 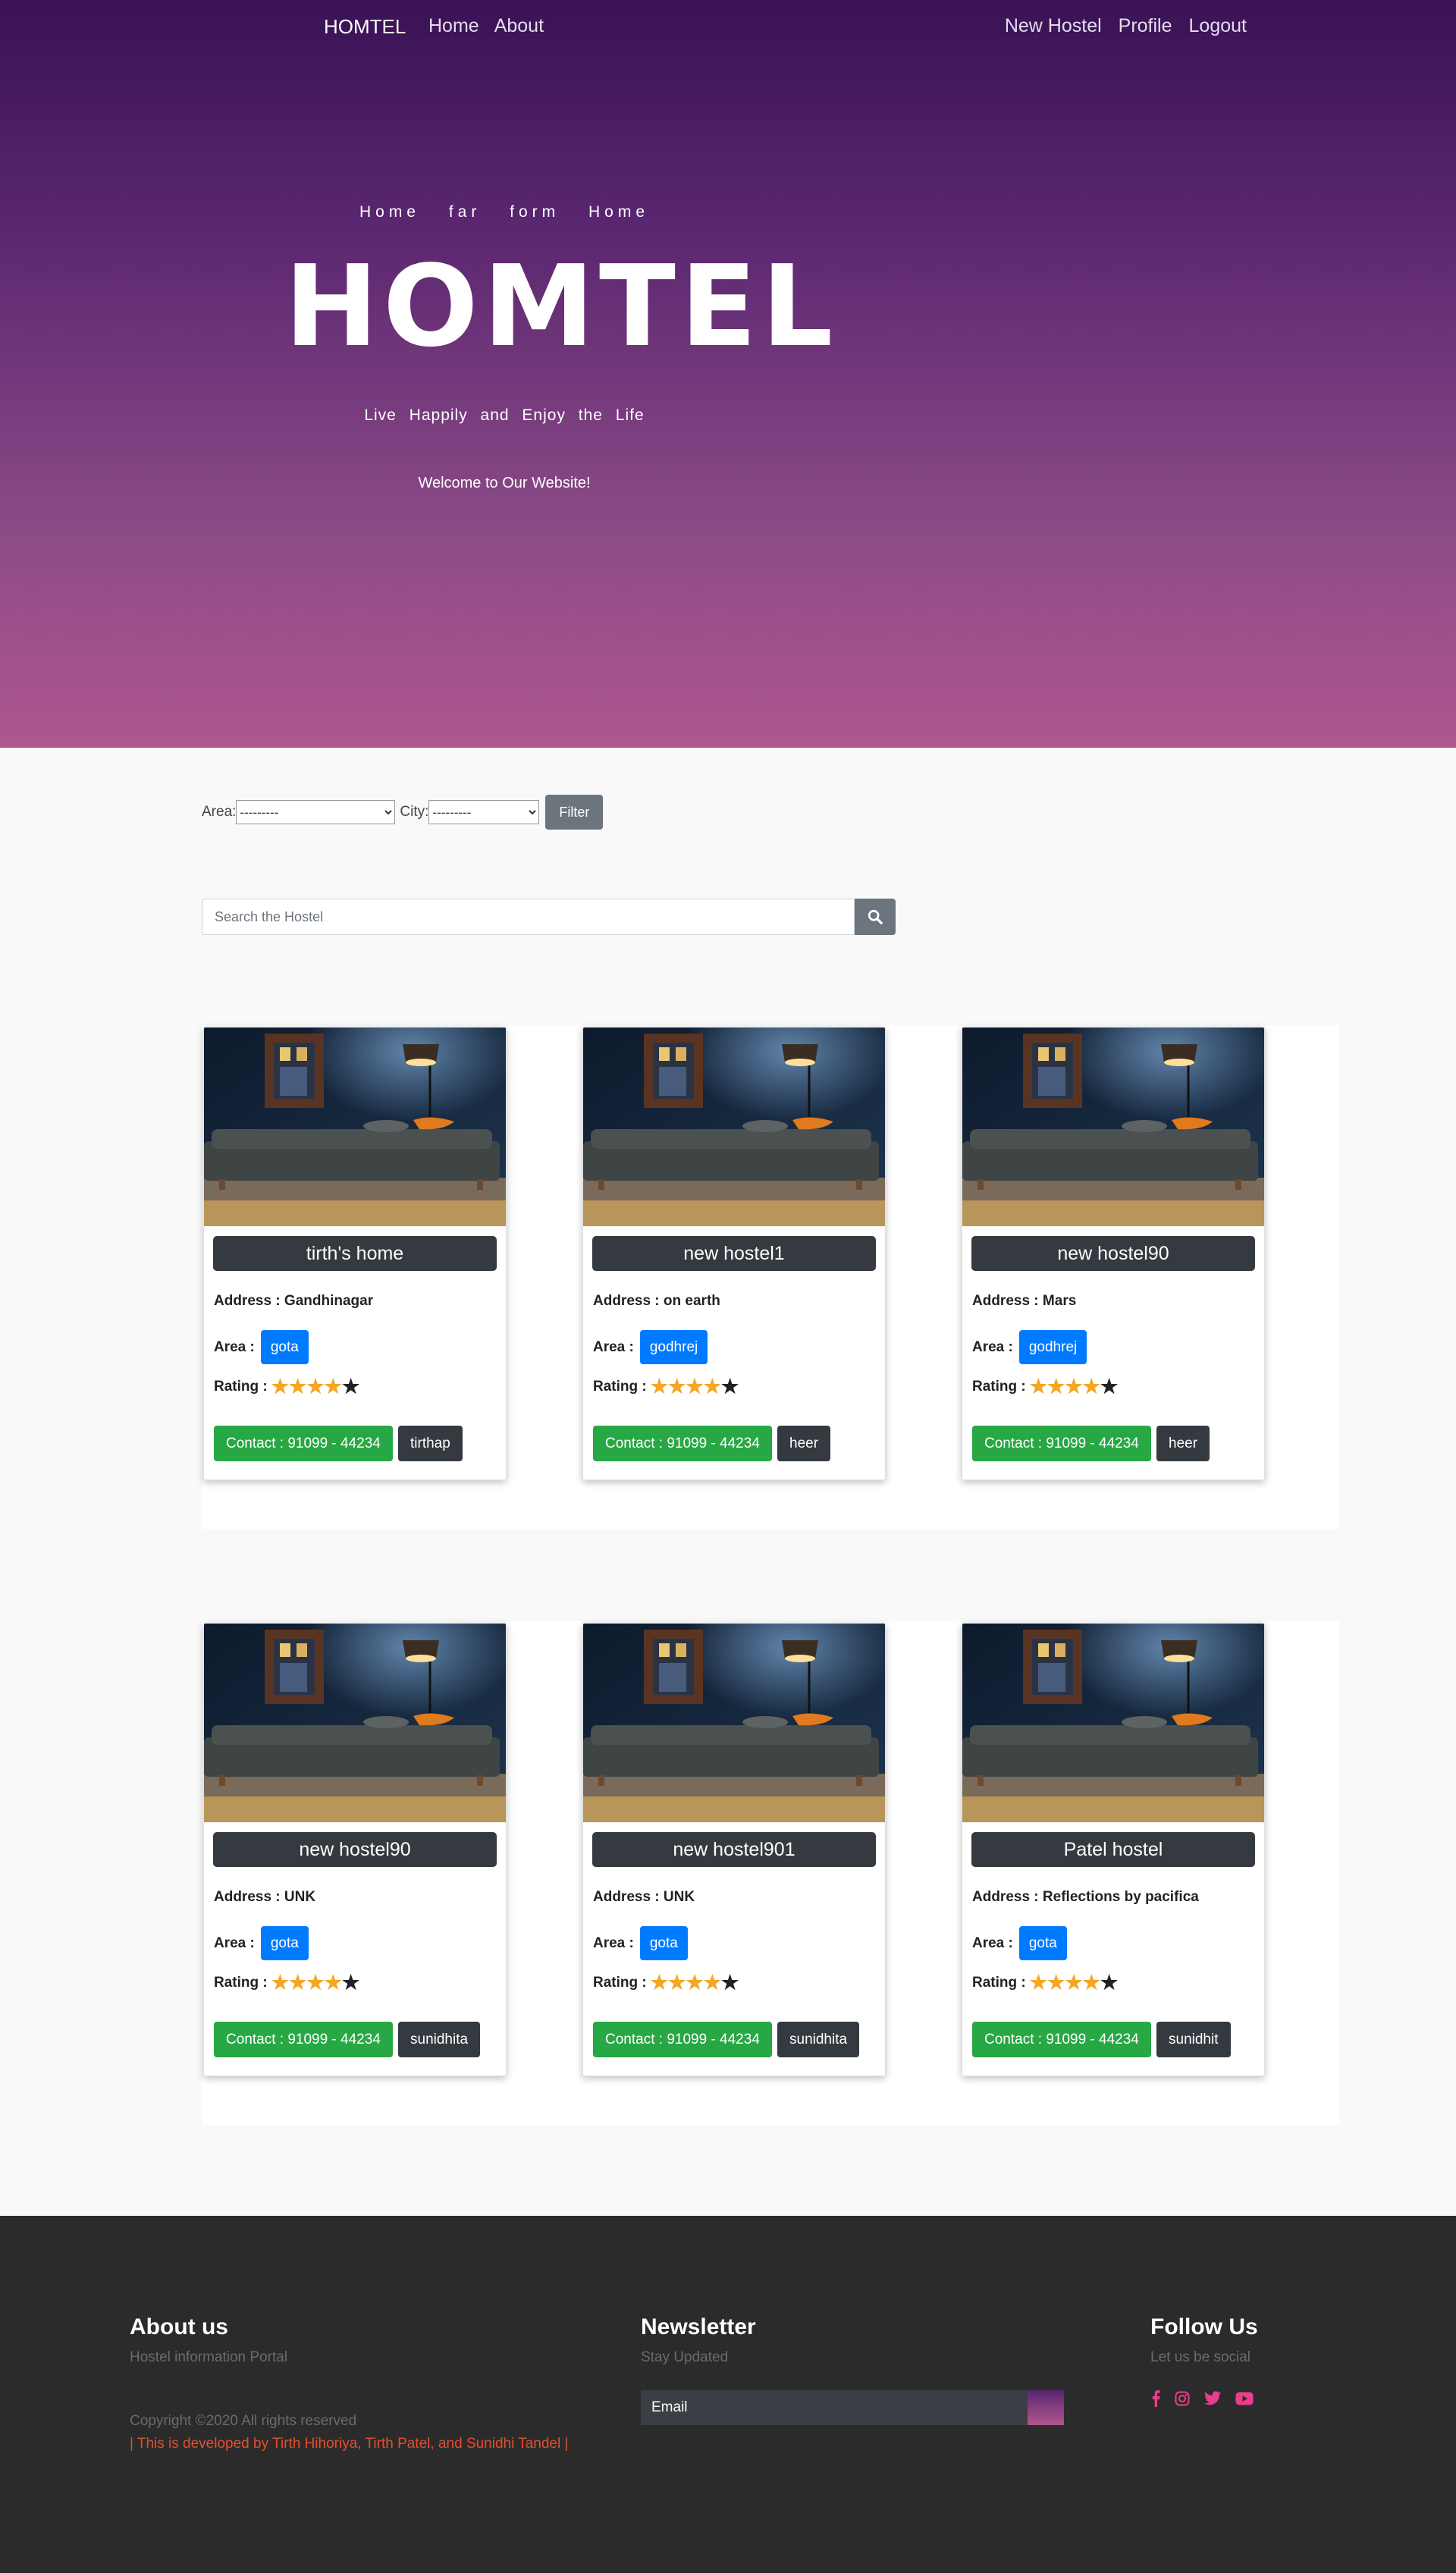 I want to click on hostel-name: new hostel90, so click(x=1113, y=1253).